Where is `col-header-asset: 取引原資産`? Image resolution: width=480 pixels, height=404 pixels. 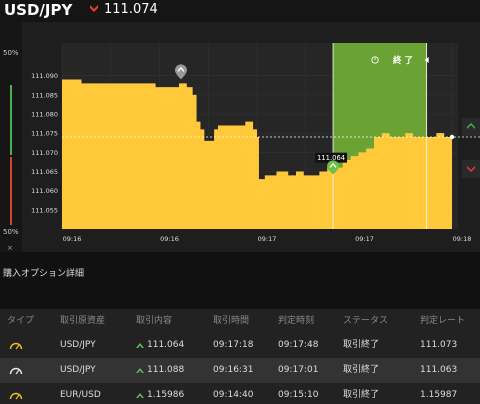
col-header-asset: 取引原資産 is located at coordinates (83, 321).